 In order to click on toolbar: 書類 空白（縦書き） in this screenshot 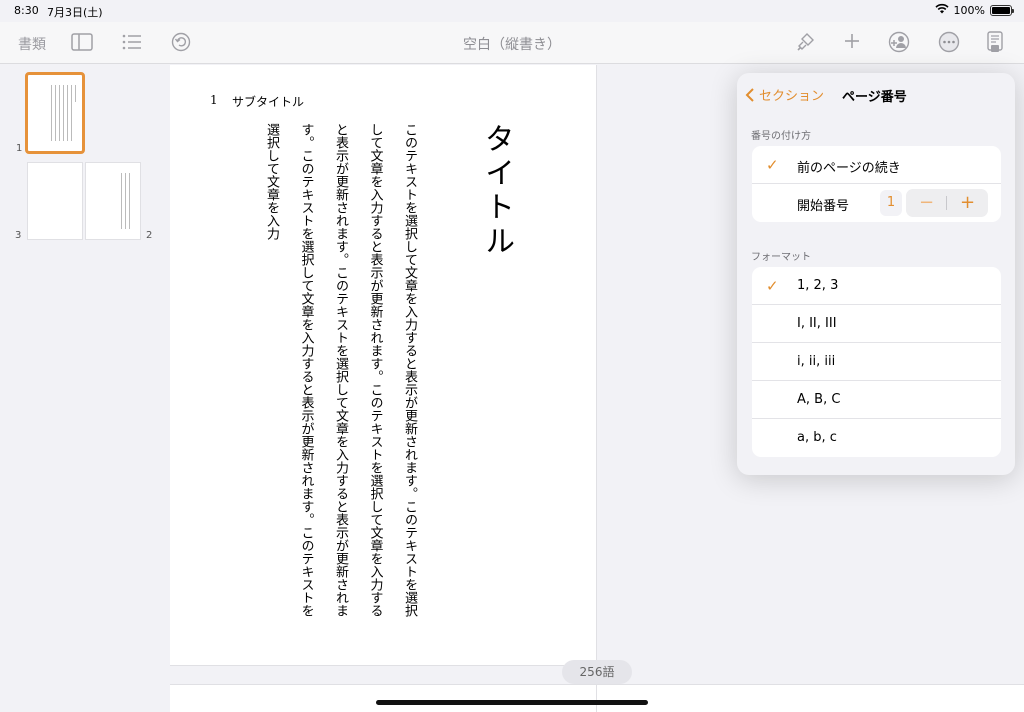, I will do `click(512, 43)`.